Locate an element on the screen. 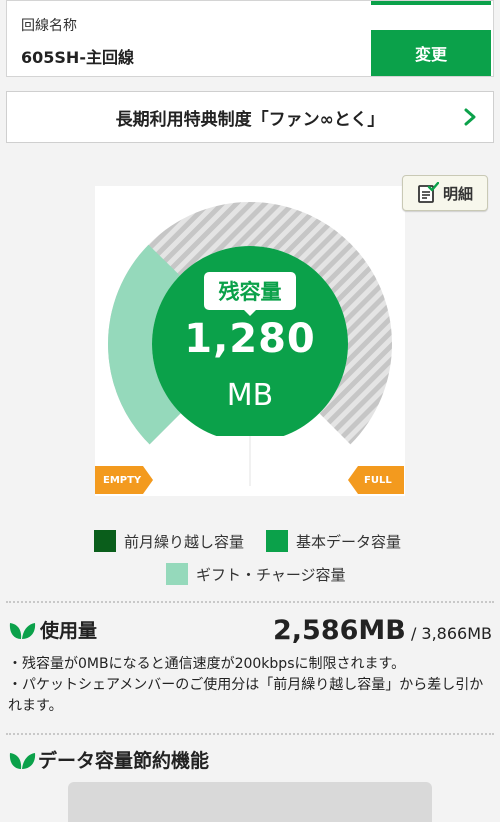  detail-button: 明細 is located at coordinates (445, 193).